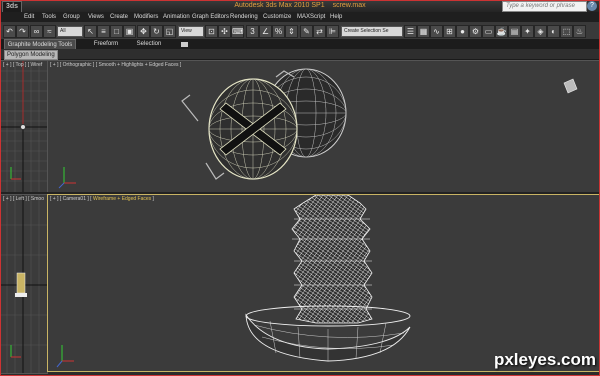  I want to click on select-object-icon: ↖, so click(90, 31).